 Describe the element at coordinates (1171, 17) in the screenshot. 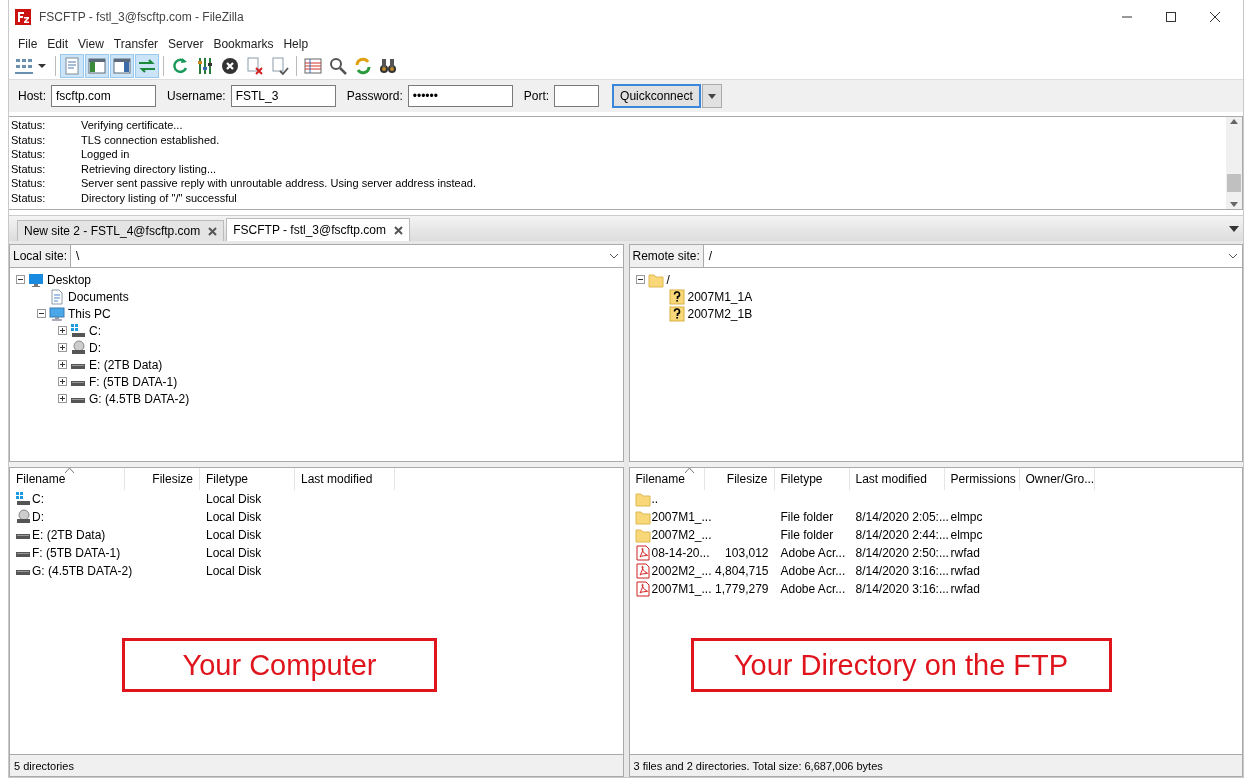

I see `maximize-icon` at that location.